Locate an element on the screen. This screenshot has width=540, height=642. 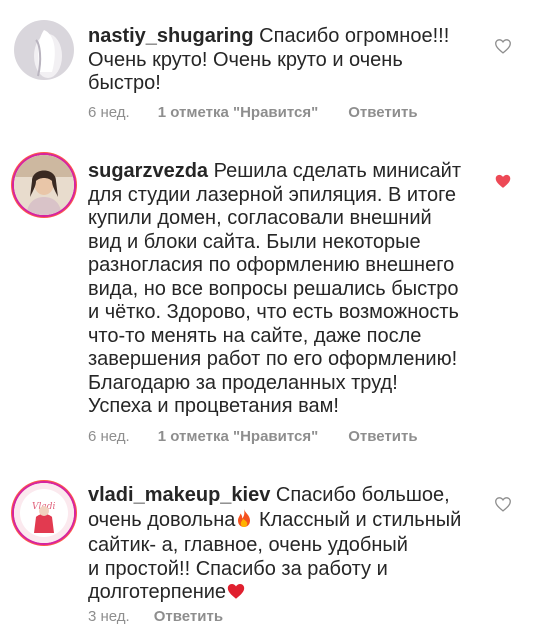
comment-line: купили домен, согласовали внешний is located at coordinates (260, 218).